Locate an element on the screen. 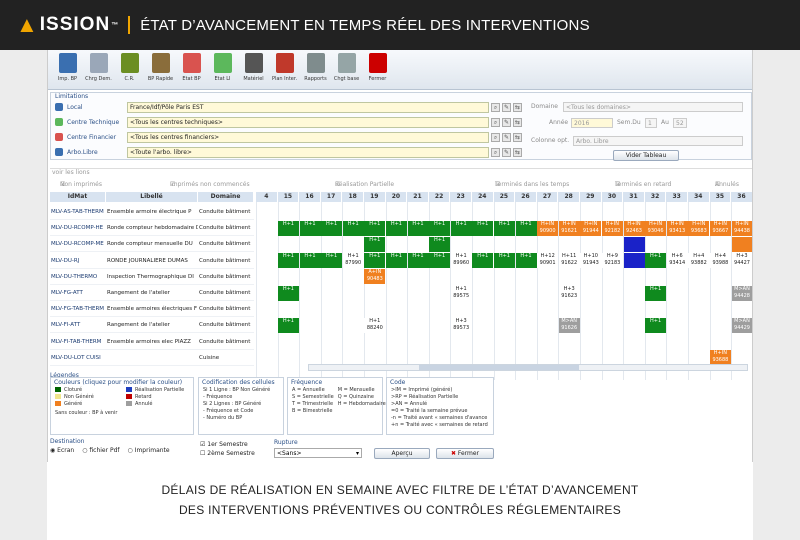  row-lib-cell: Ensemble armoires électriques F is located at coordinates (152, 309).